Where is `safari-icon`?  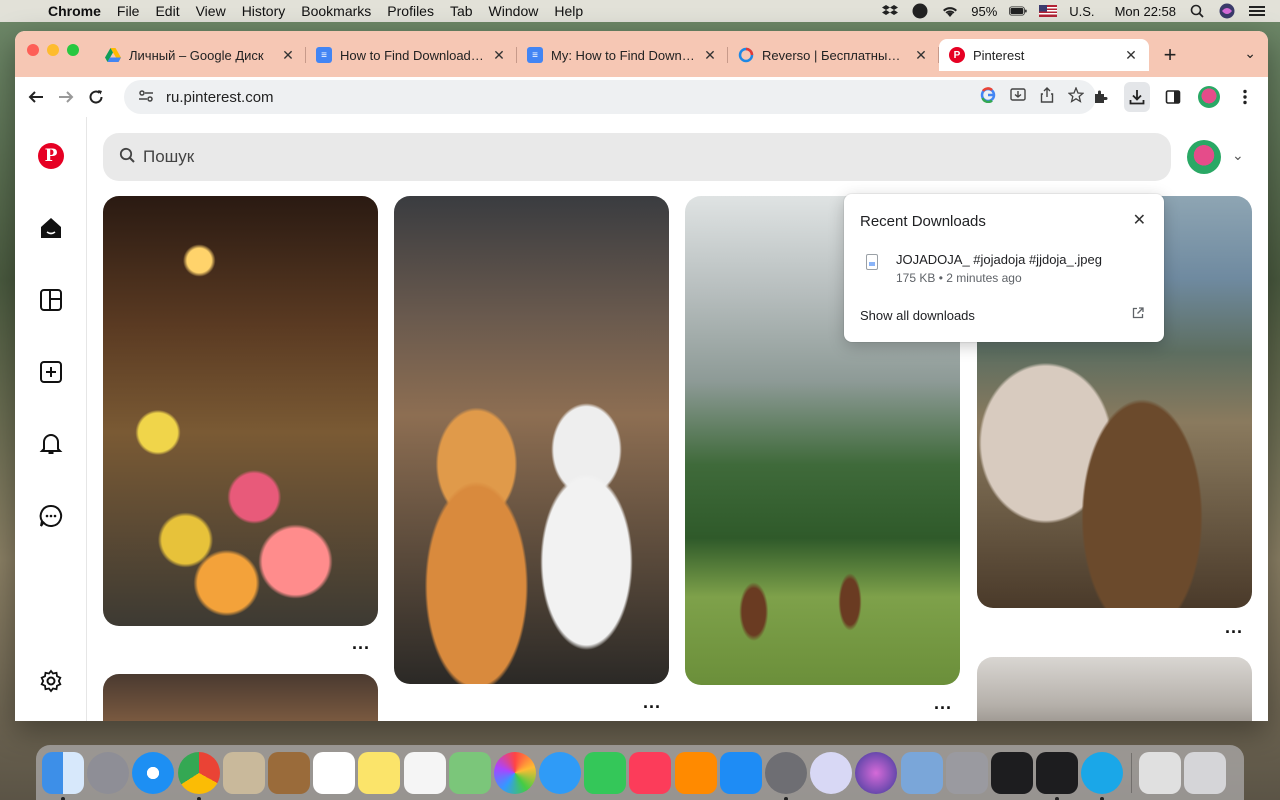 safari-icon is located at coordinates (153, 772).